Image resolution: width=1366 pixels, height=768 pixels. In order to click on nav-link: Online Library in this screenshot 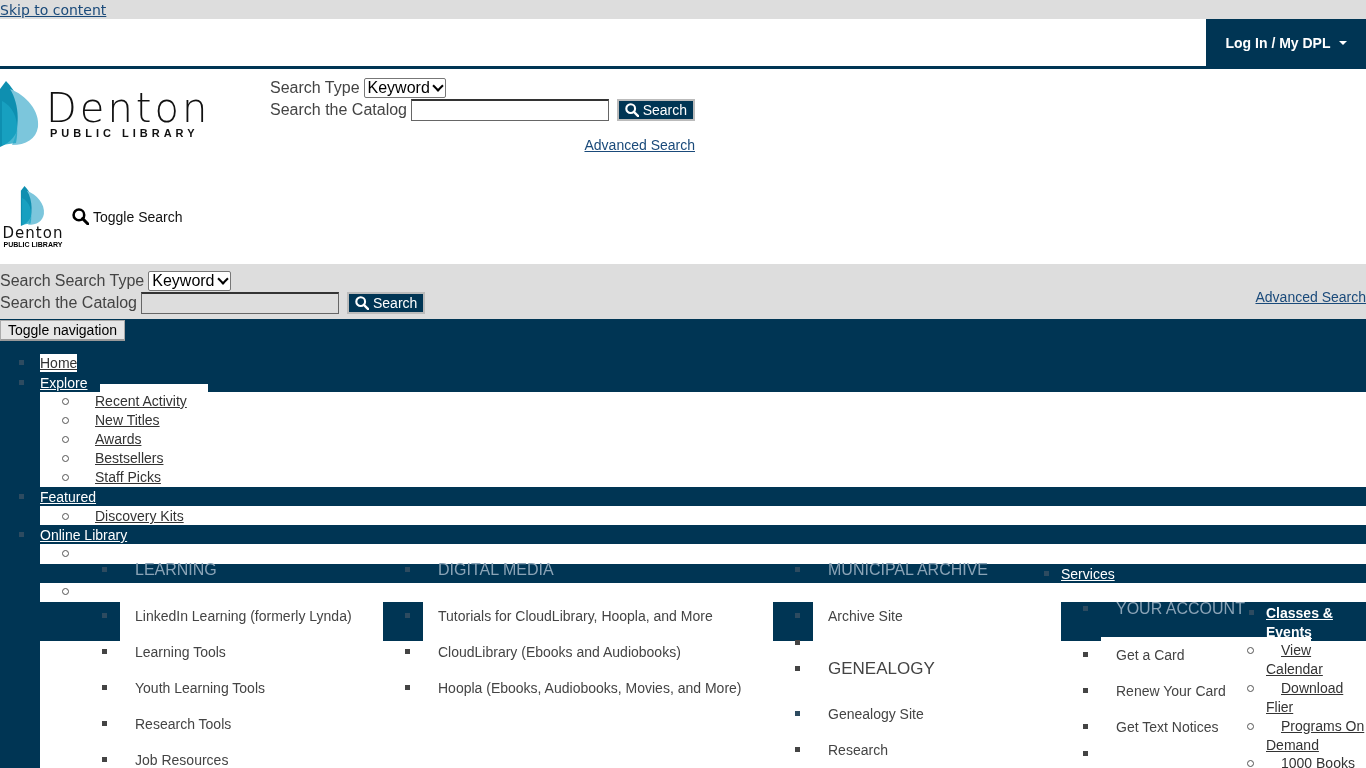, I will do `click(84, 535)`.